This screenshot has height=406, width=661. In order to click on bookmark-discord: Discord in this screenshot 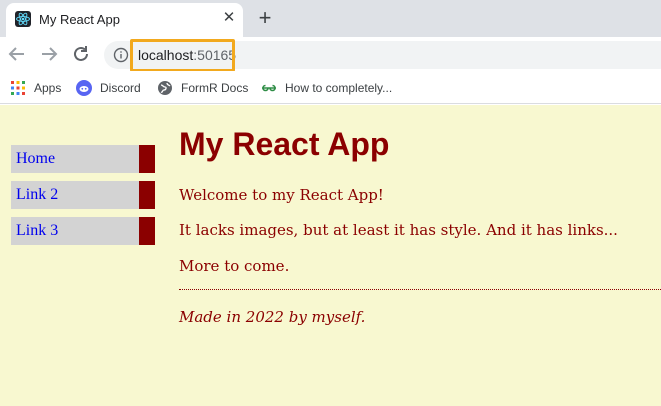, I will do `click(108, 88)`.